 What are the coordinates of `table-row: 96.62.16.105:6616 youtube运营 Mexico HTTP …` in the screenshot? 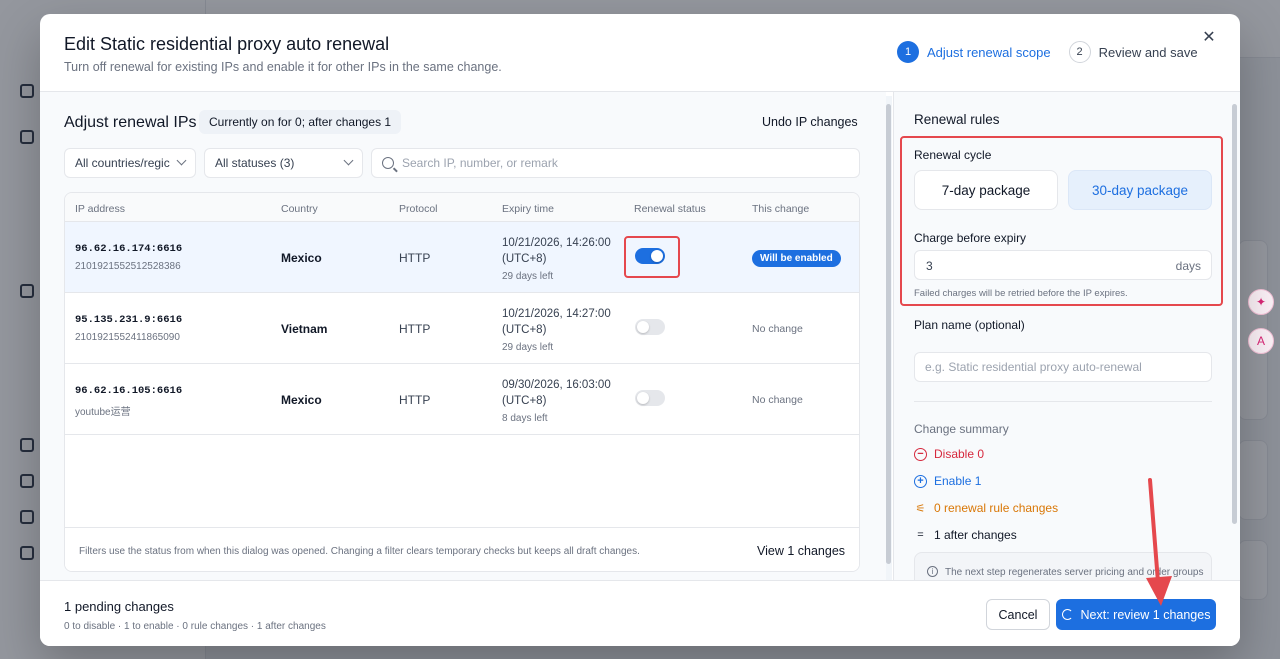 It's located at (462, 399).